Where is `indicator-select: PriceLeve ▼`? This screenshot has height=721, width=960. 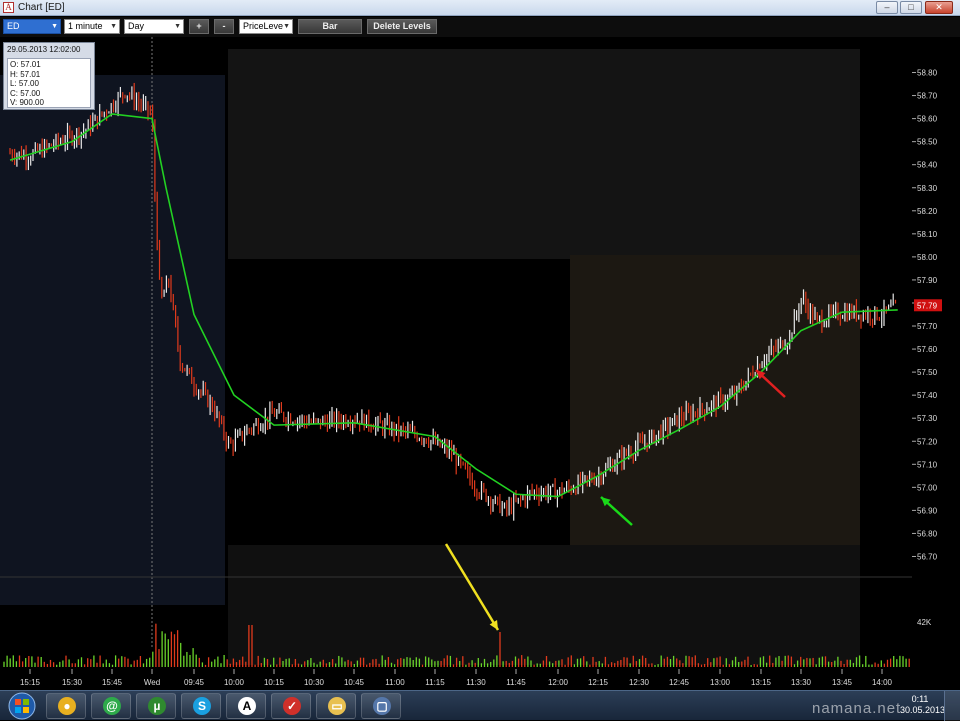 indicator-select: PriceLeve ▼ is located at coordinates (266, 26).